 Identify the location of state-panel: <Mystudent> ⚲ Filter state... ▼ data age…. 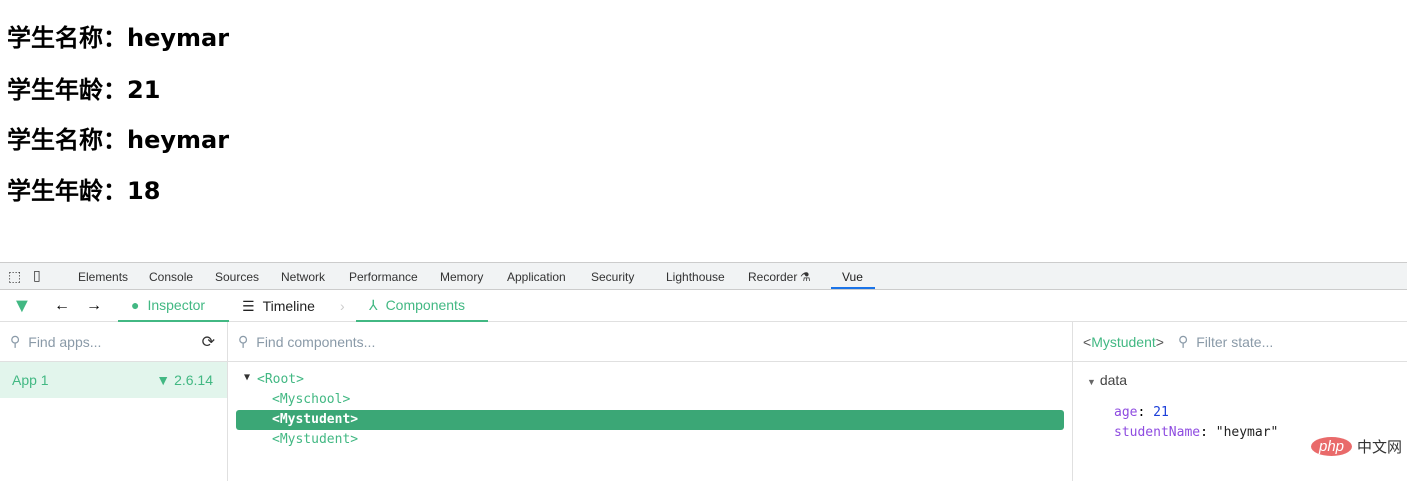
(1239, 401).